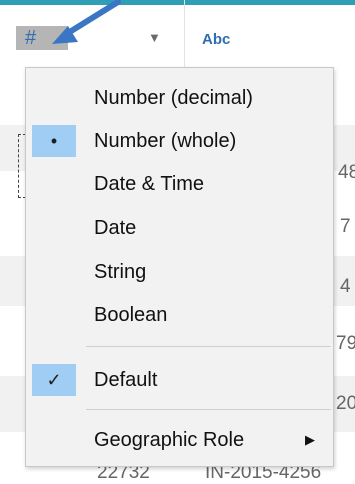  What do you see at coordinates (179, 228) in the screenshot?
I see `menu-item-date: Date` at bounding box center [179, 228].